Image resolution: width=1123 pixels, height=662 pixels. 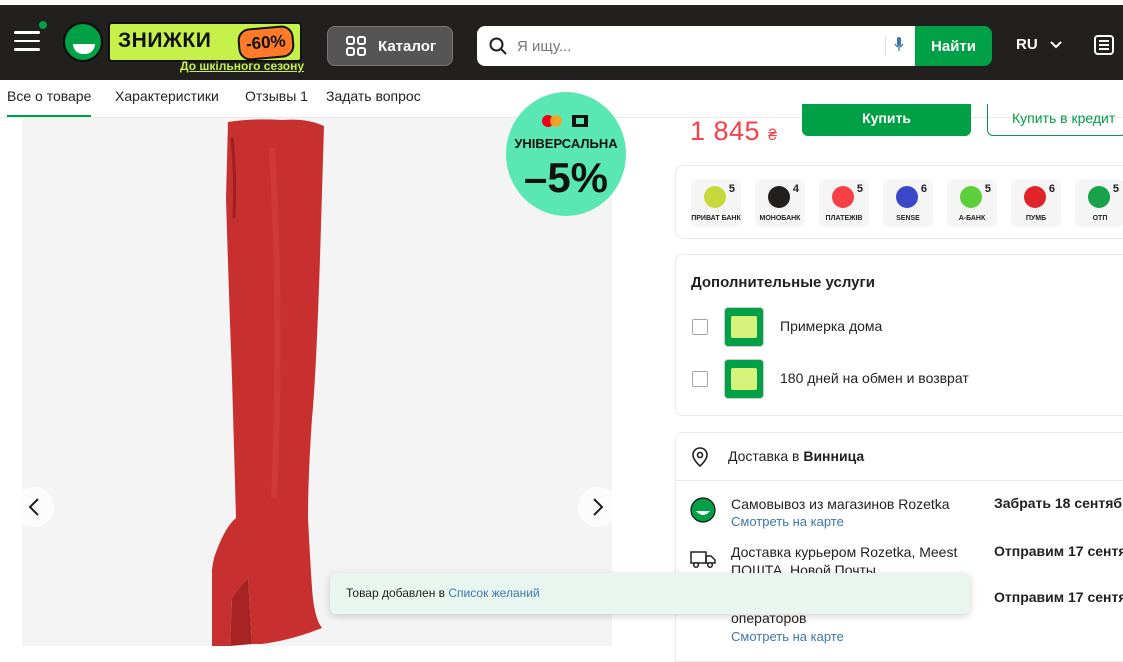 I want to click on platezhiv-logo-icon, so click(x=843, y=197).